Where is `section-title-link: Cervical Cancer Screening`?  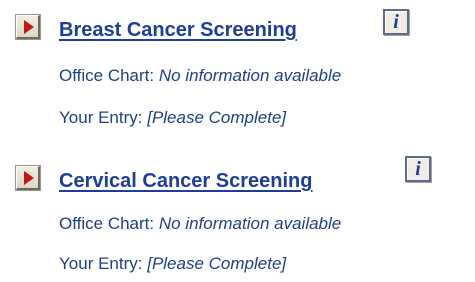 section-title-link: Cervical Cancer Screening is located at coordinates (185, 181).